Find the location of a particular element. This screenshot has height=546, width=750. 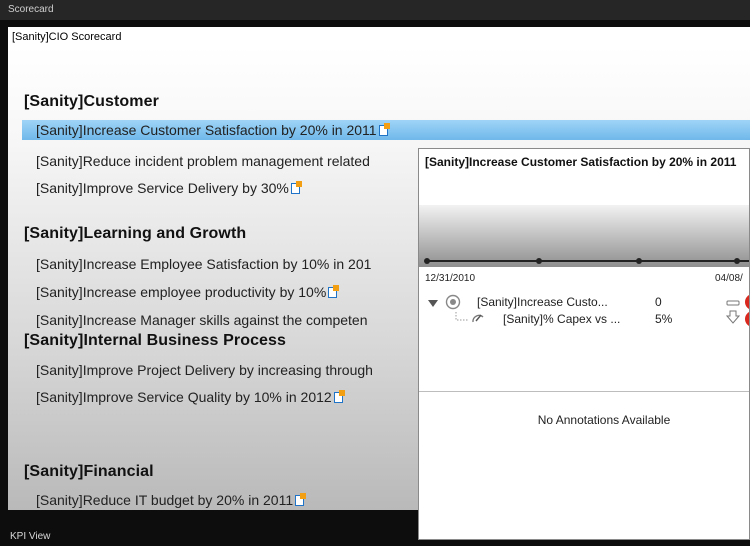

objective-target-icon is located at coordinates (453, 302).